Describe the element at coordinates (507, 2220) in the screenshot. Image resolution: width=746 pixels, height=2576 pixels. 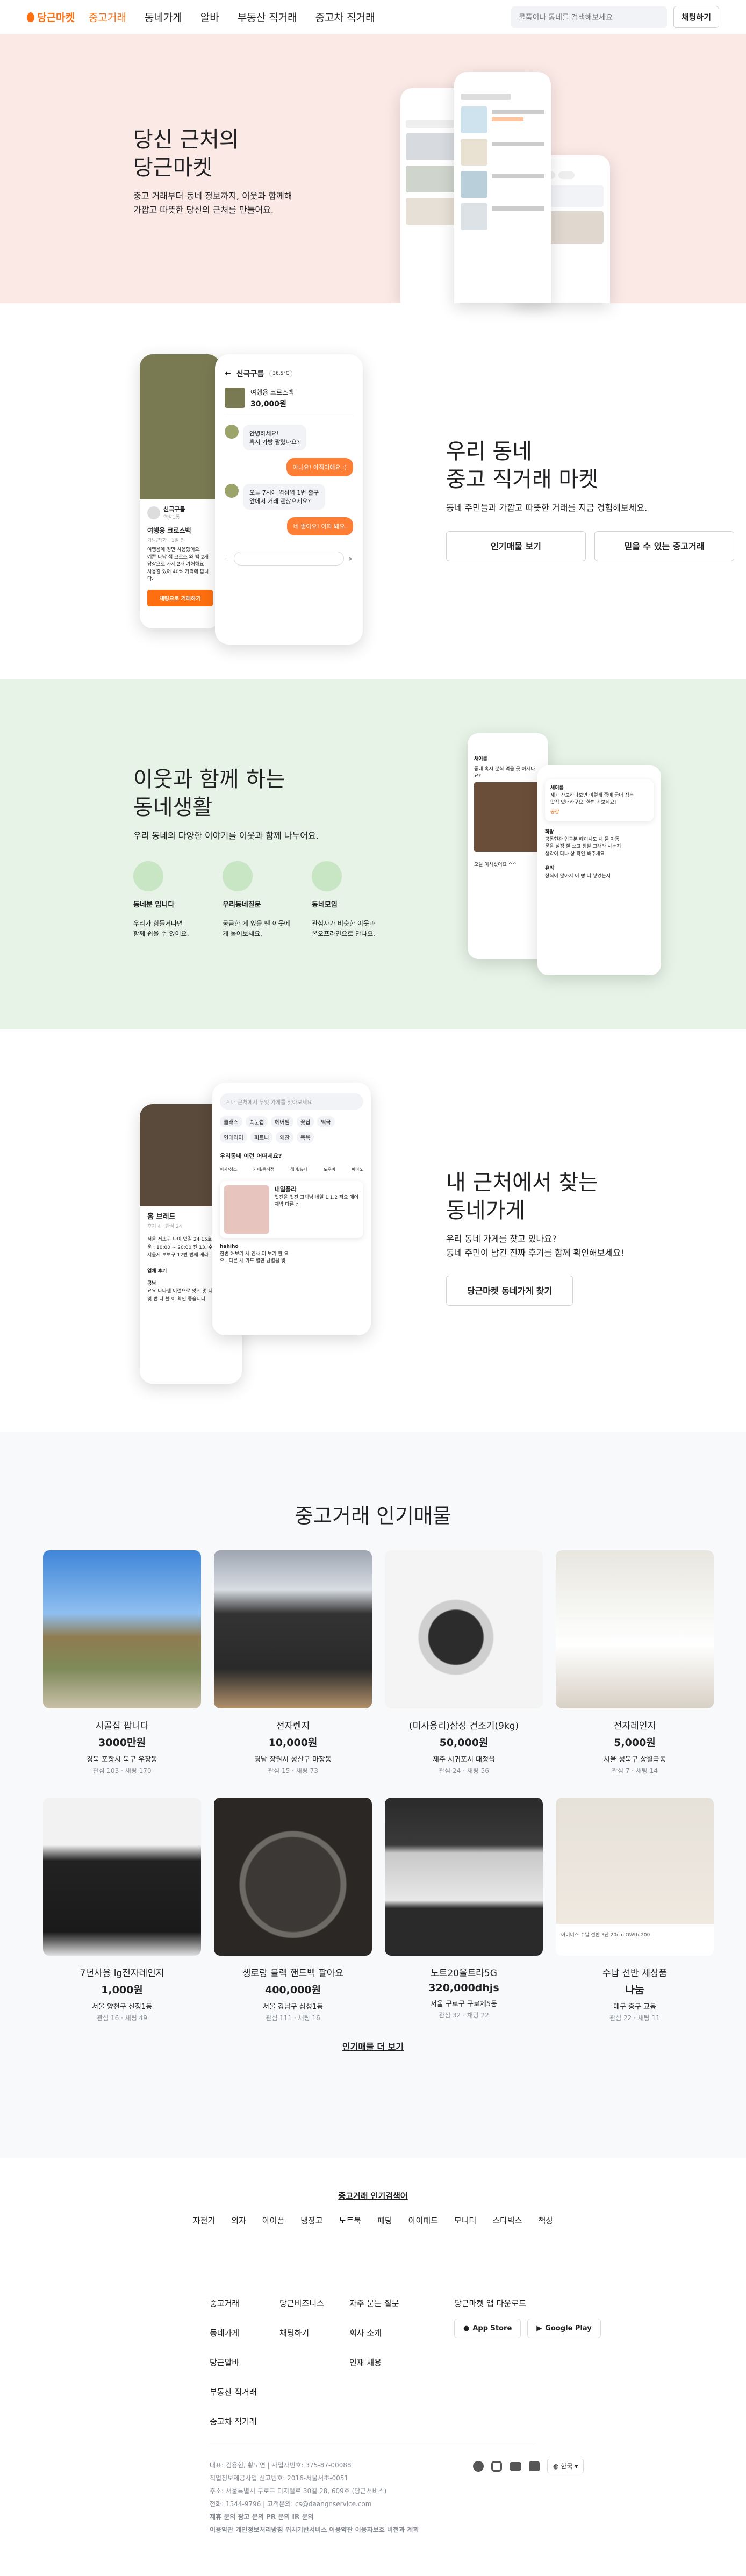
I see `keyword-link: 스타벅스` at that location.